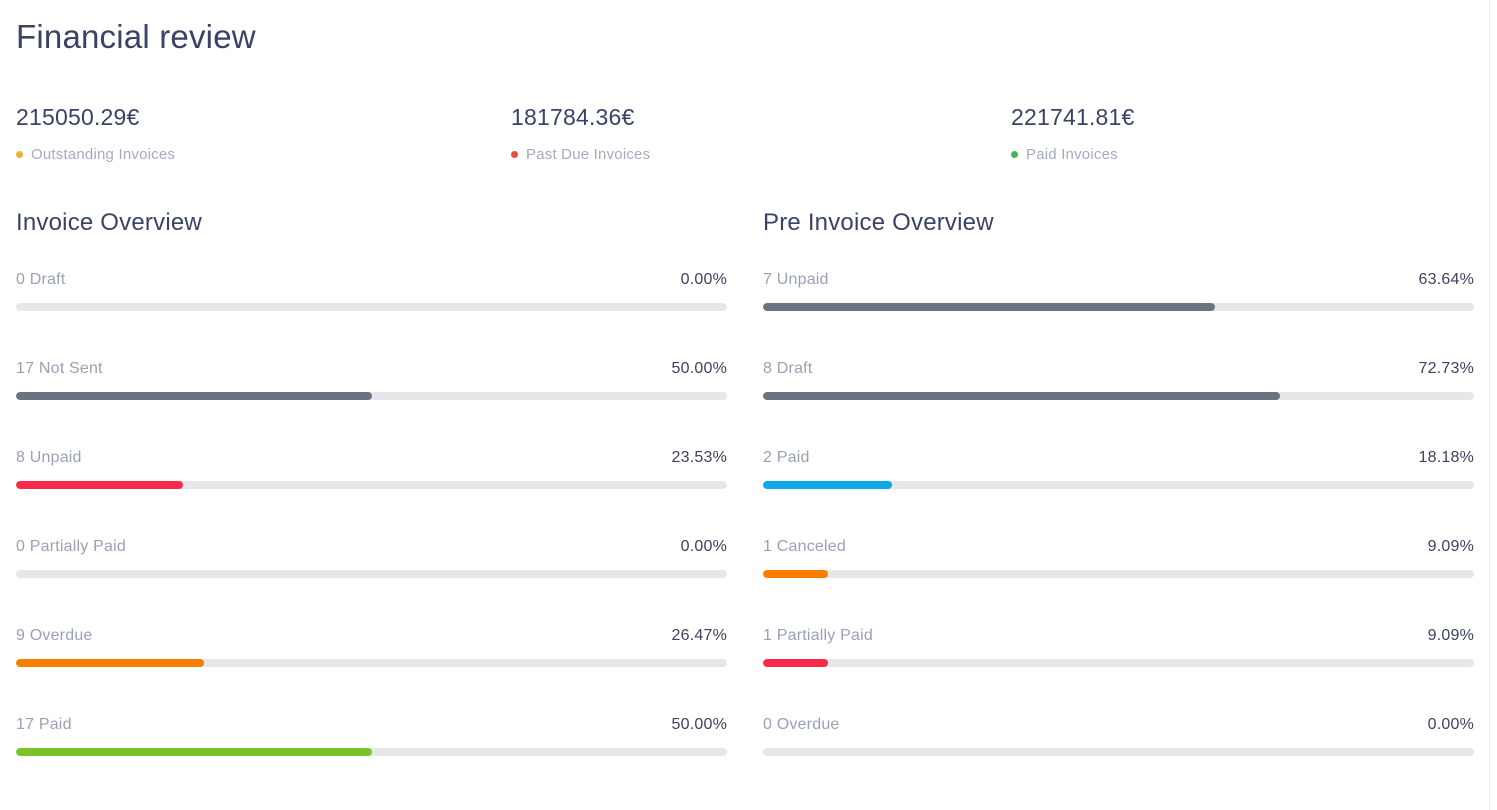 The image size is (1497, 810). What do you see at coordinates (1446, 457) in the screenshot?
I see `status-percent: 18.18%` at bounding box center [1446, 457].